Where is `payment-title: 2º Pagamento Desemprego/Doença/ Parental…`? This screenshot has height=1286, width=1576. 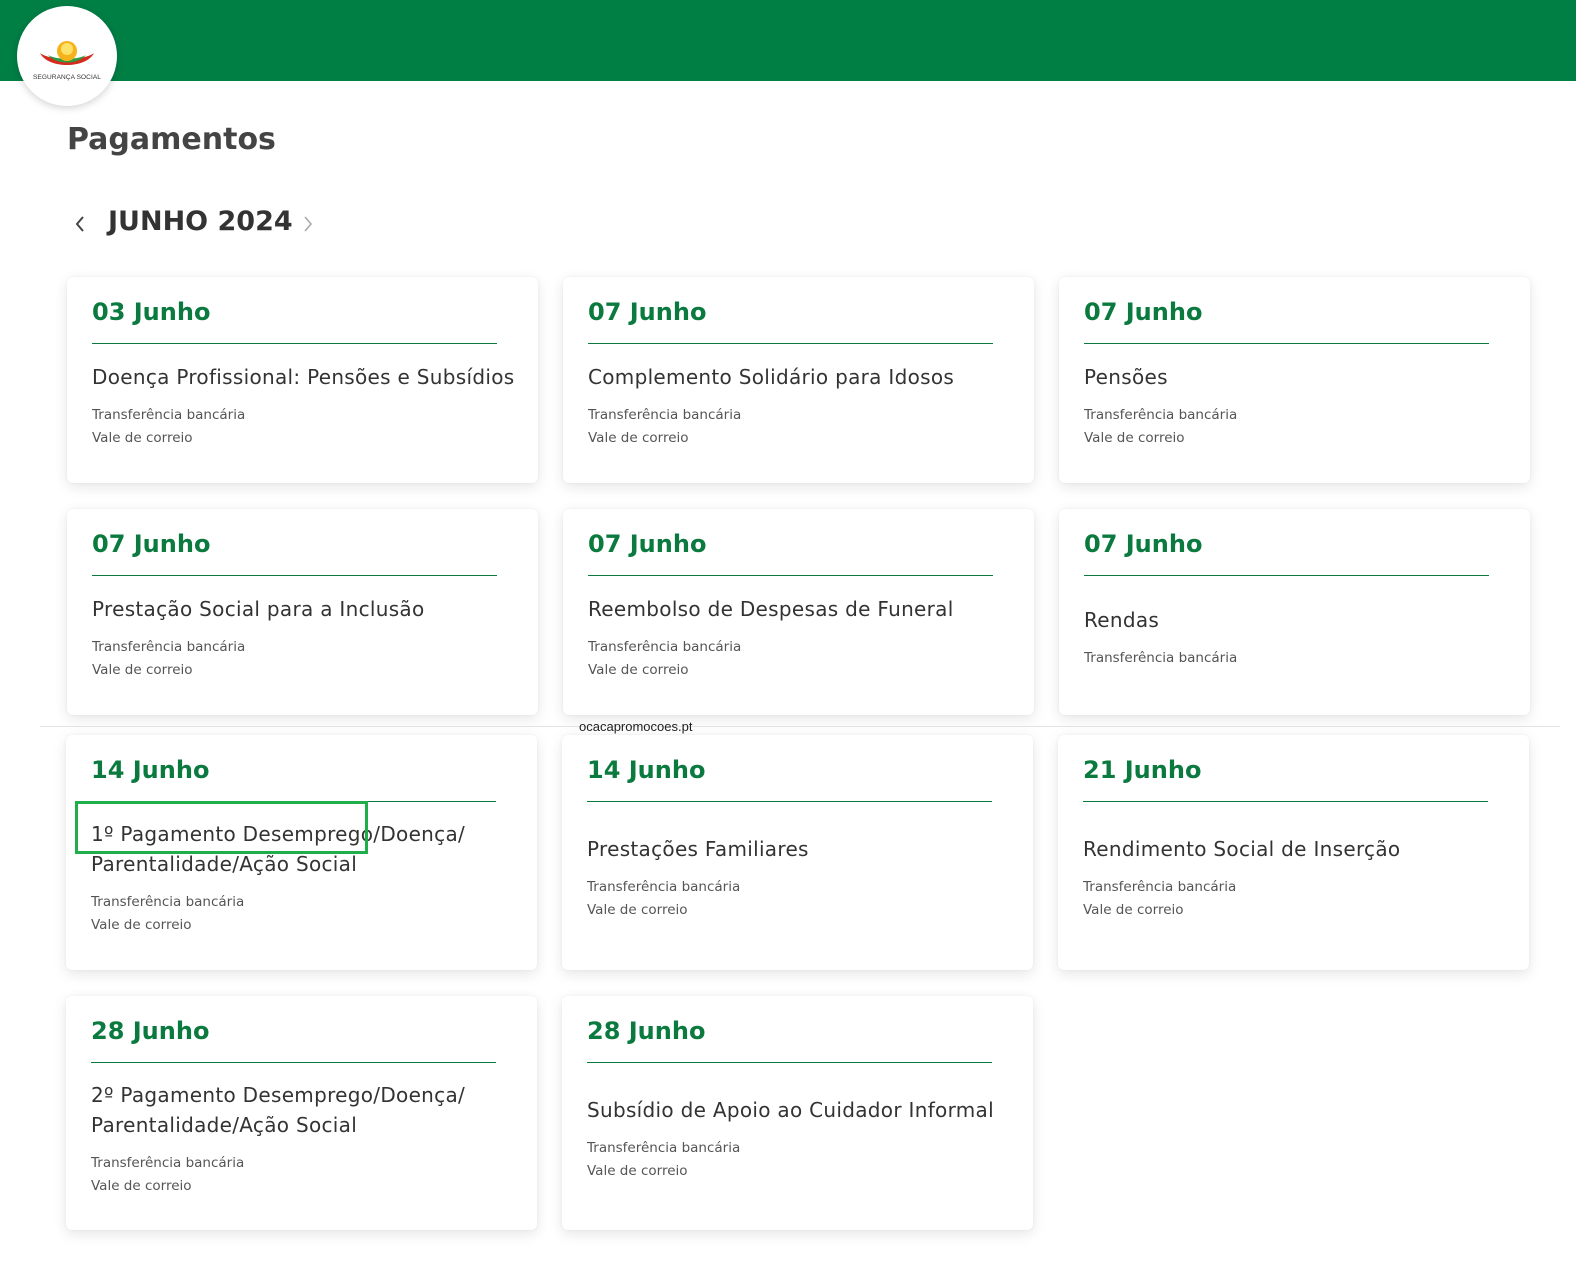 payment-title: 2º Pagamento Desemprego/Doença/ Parental… is located at coordinates (278, 1109).